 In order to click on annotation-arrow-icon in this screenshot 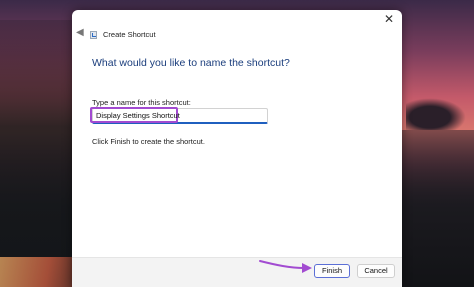, I will do `click(285, 266)`.